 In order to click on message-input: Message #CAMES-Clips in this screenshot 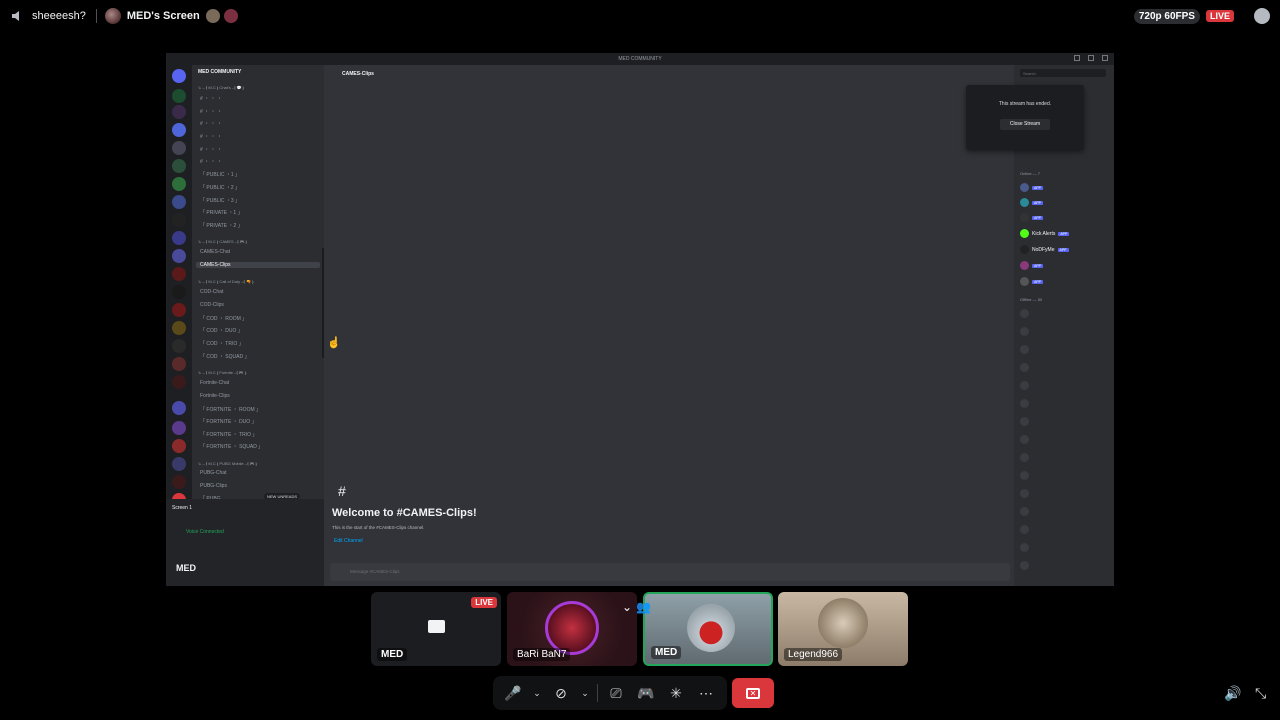, I will do `click(670, 572)`.